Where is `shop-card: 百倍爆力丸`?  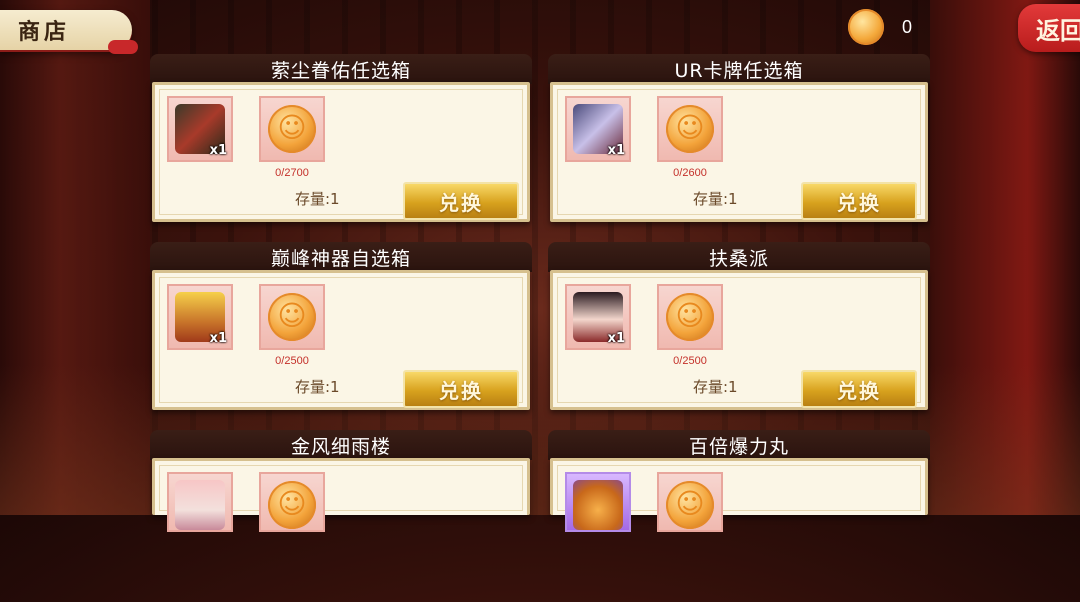 shop-card: 百倍爆力丸 is located at coordinates (739, 516).